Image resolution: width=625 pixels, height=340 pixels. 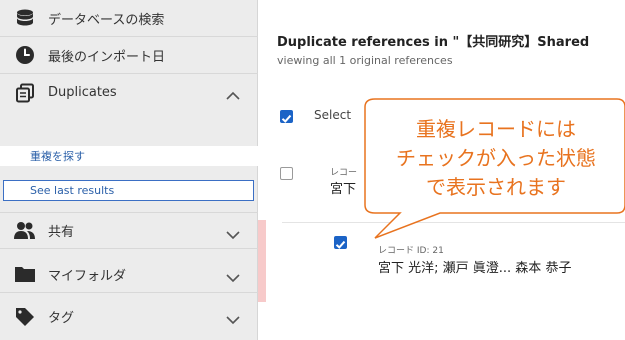 What do you see at coordinates (25, 55) in the screenshot?
I see `clock-icon` at bounding box center [25, 55].